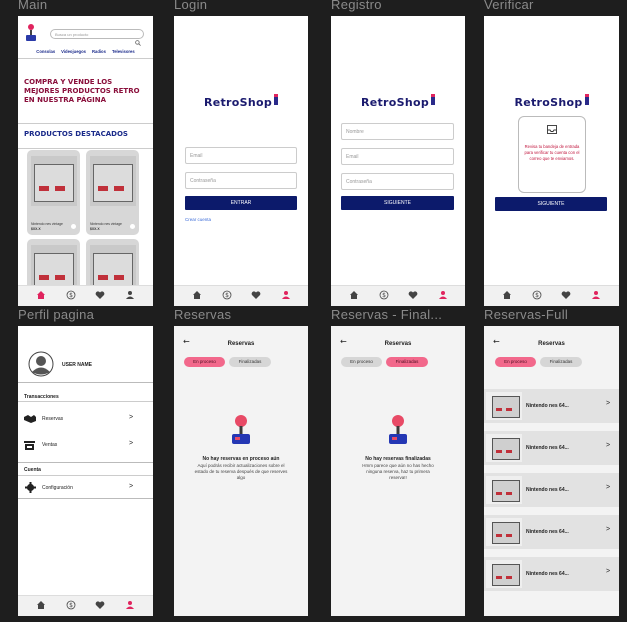  Describe the element at coordinates (73, 53) in the screenshot. I see `category-videojuegos: Videojuegos` at that location.